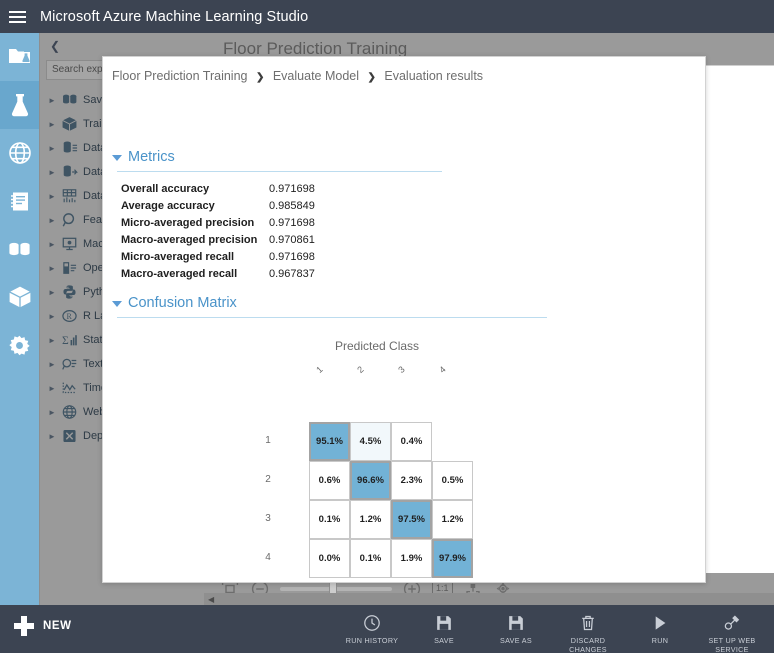  I want to click on matrix-cell: 0.1%, so click(370, 558).